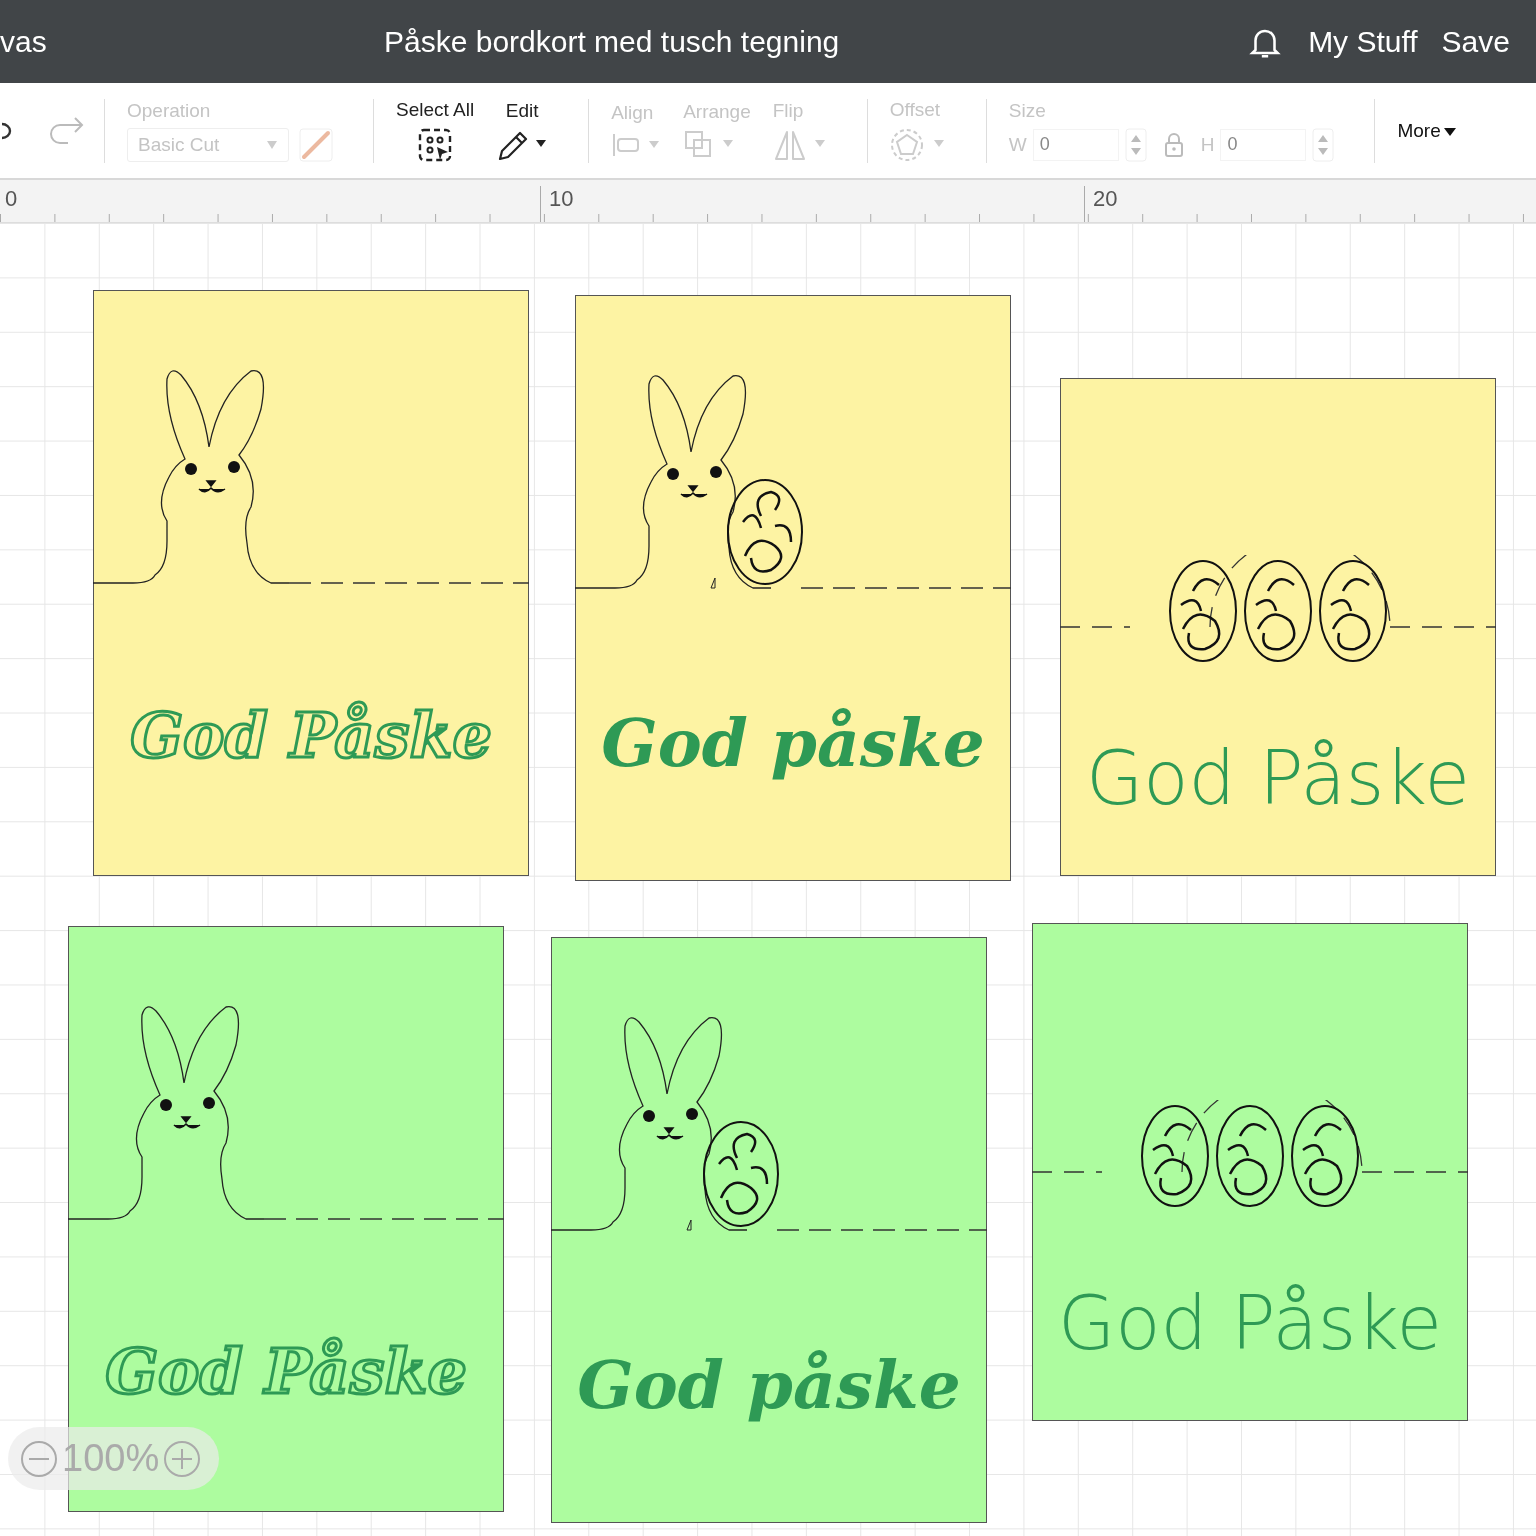  I want to click on zoom-out-icon, so click(39, 1458).